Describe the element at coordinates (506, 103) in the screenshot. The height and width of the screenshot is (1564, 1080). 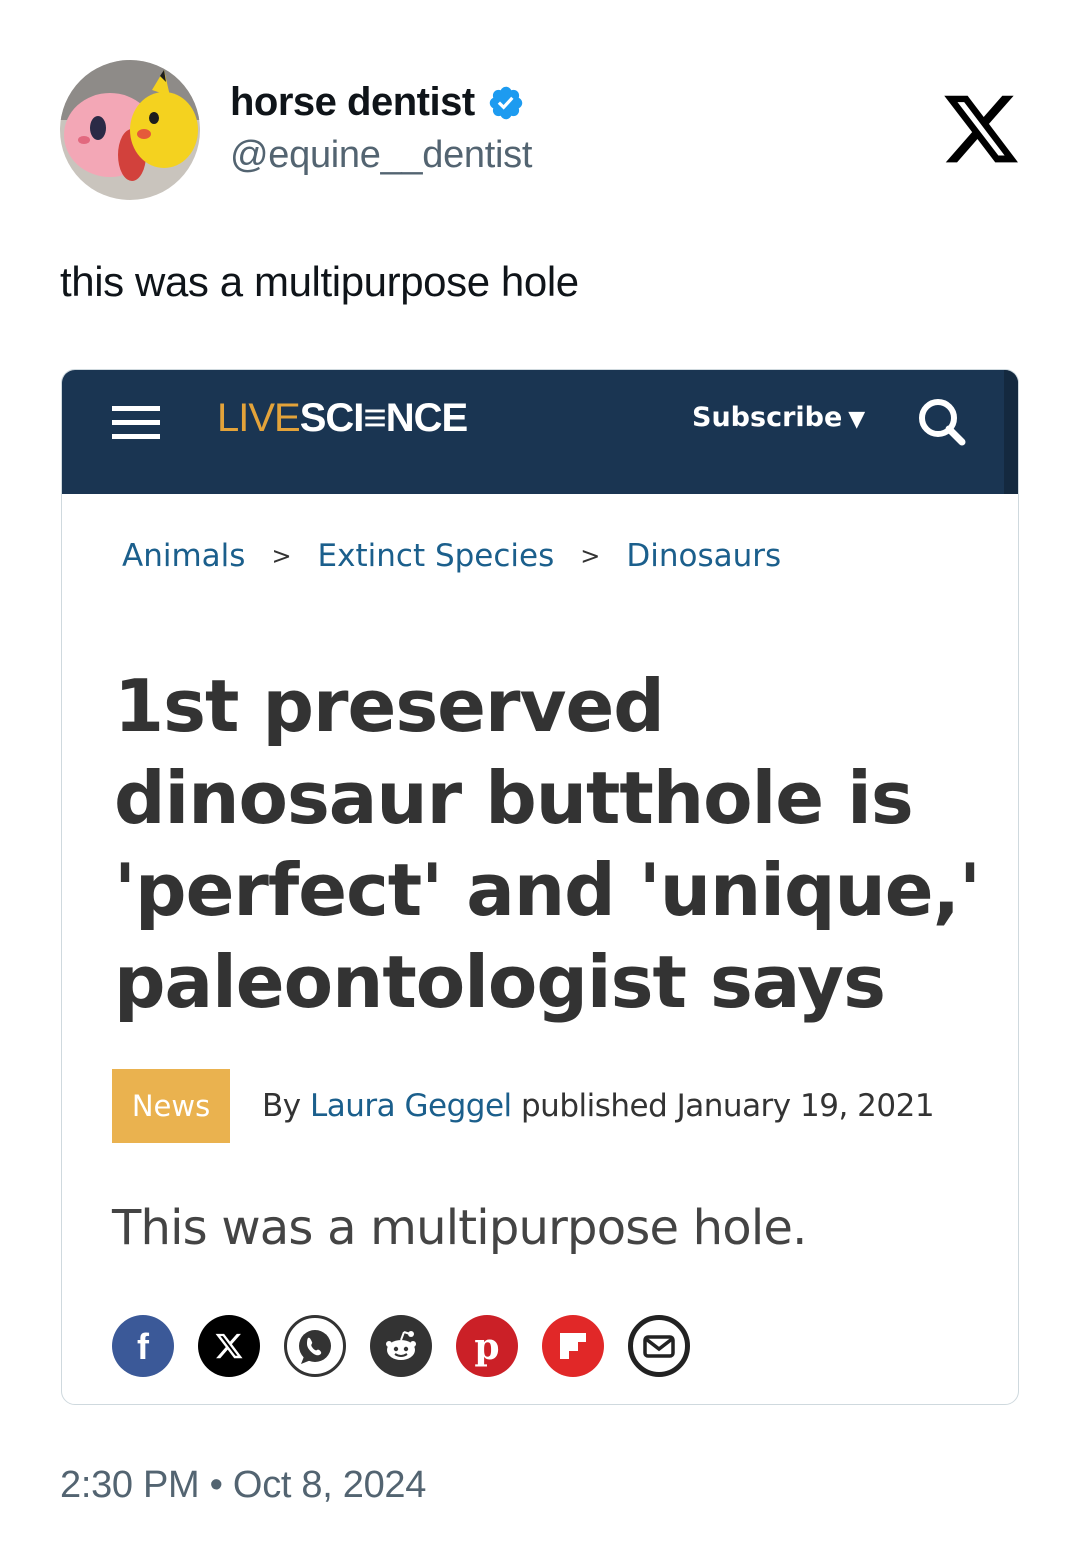
I see `verified-badge-icon` at that location.